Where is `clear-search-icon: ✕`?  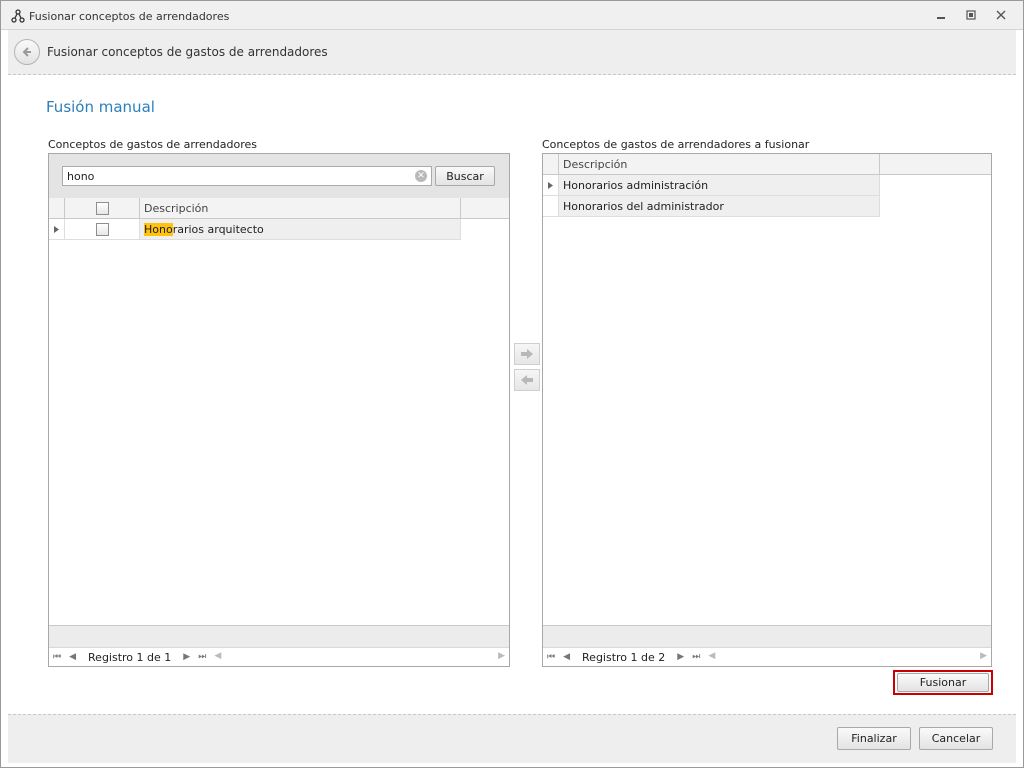
clear-search-icon: ✕ is located at coordinates (421, 176).